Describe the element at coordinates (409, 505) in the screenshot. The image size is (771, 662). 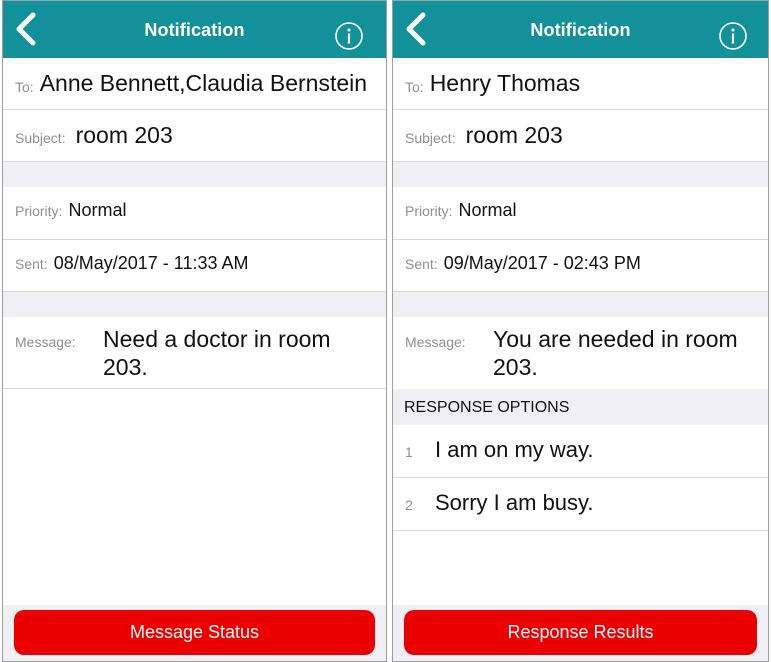
I see `response-option-number: 2` at that location.